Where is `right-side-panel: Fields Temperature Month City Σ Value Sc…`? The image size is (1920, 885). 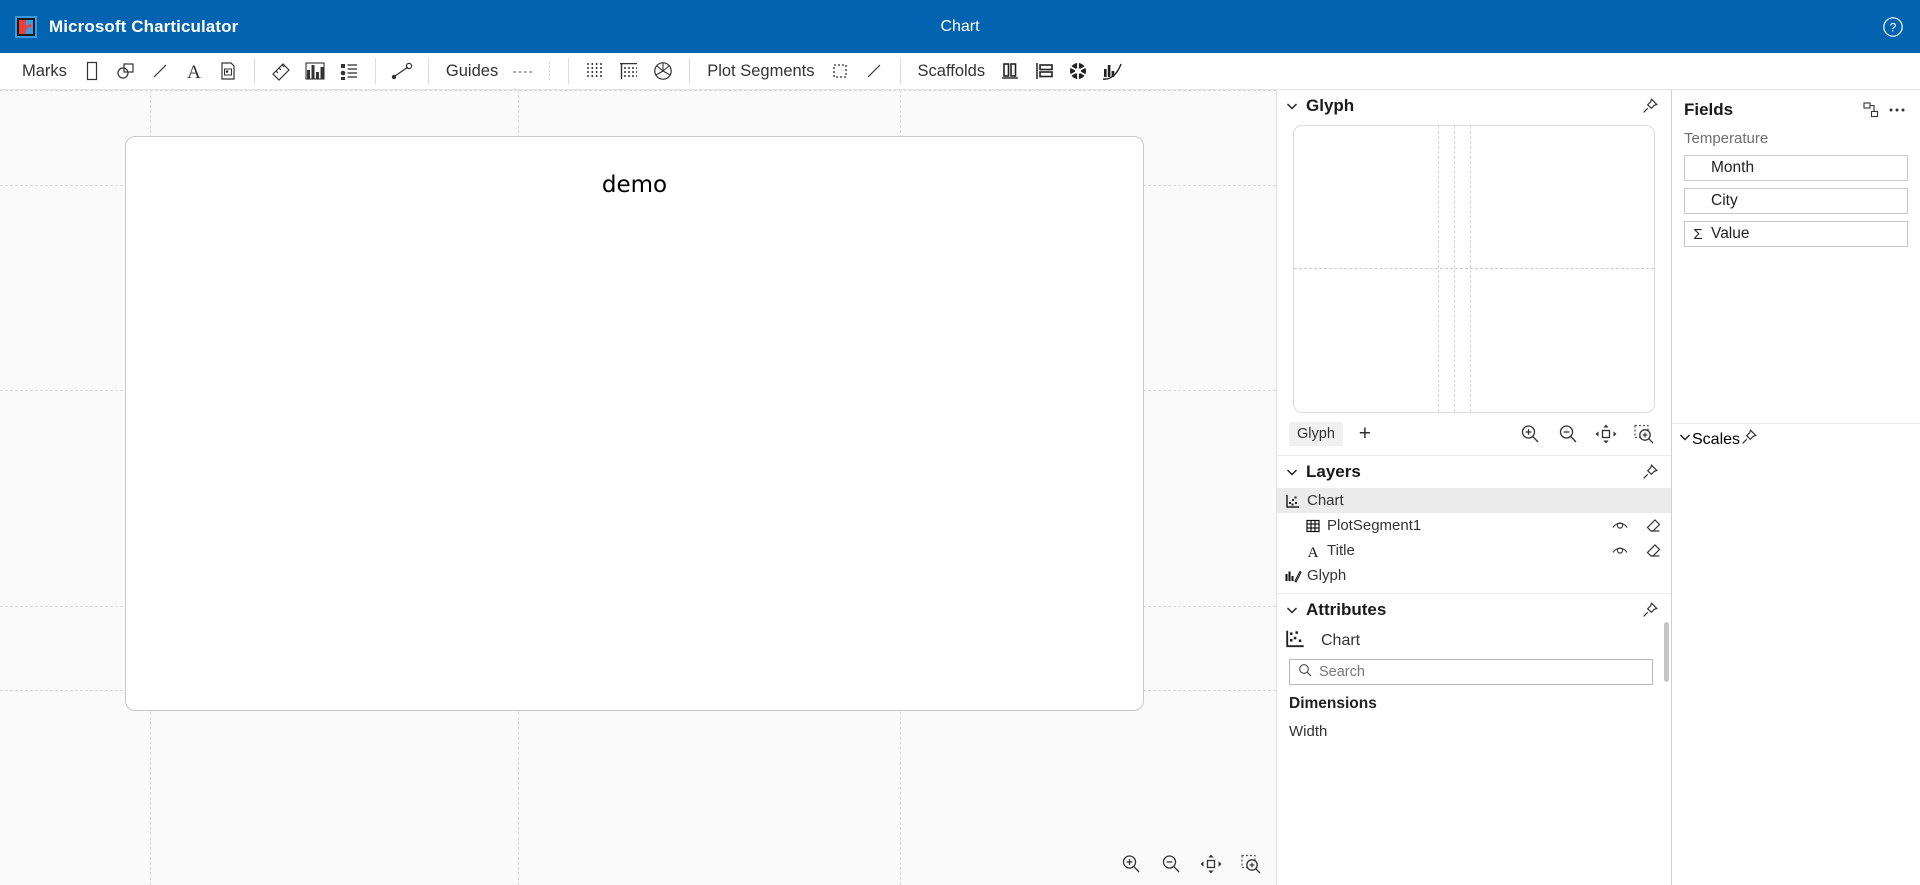
right-side-panel: Fields Temperature Month City Σ Value Sc… is located at coordinates (1796, 487).